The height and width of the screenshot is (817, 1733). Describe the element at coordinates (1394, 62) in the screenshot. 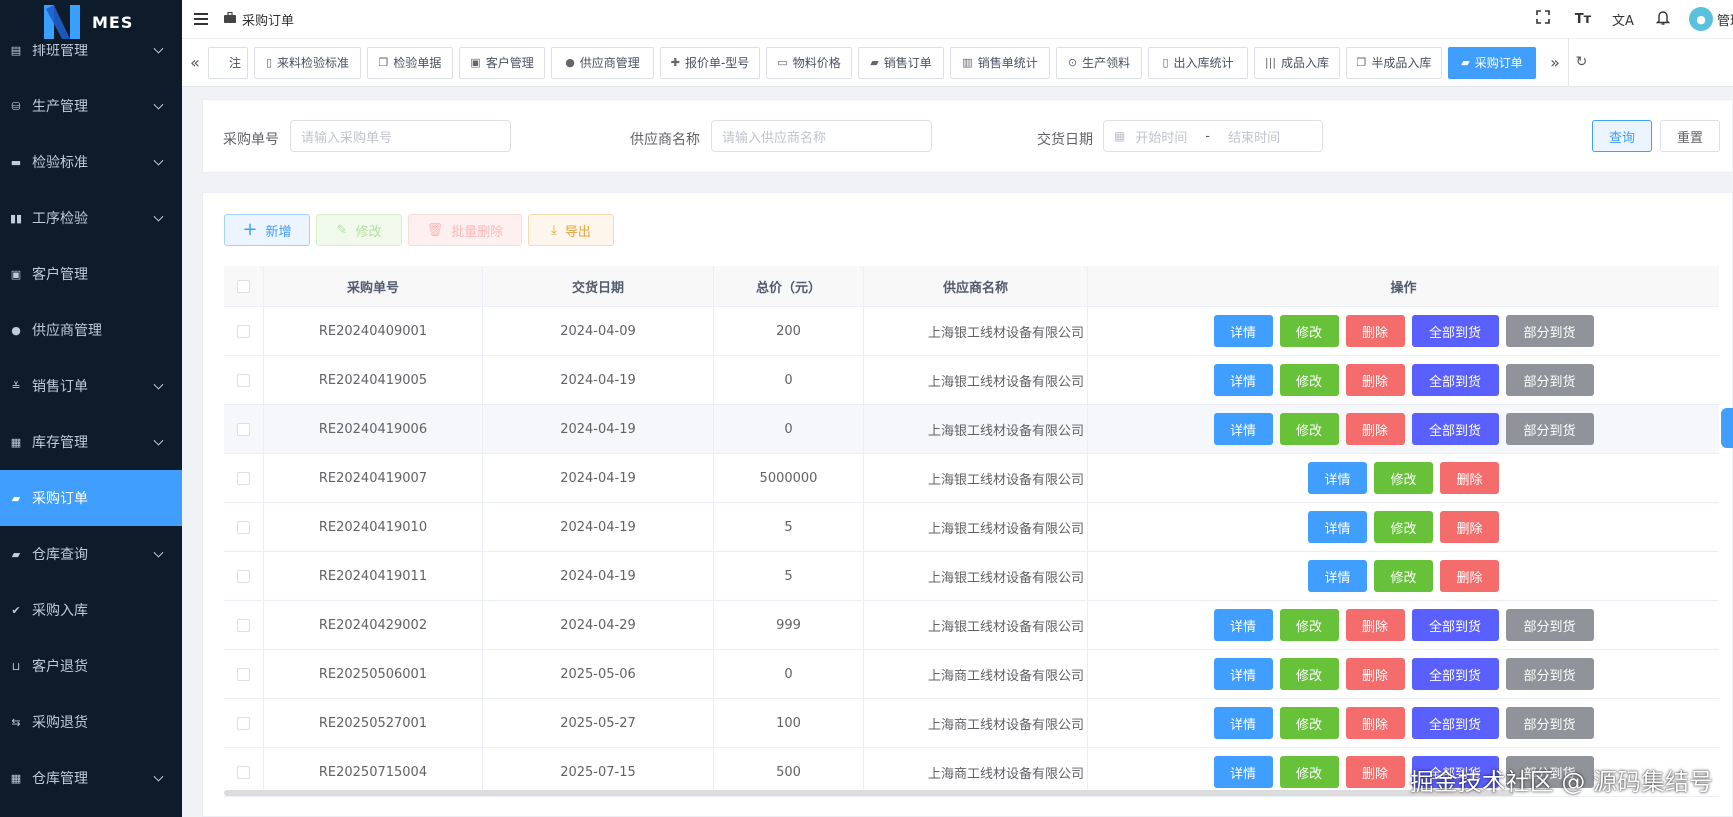

I see `tag-item: ❐ 半成品入库` at that location.